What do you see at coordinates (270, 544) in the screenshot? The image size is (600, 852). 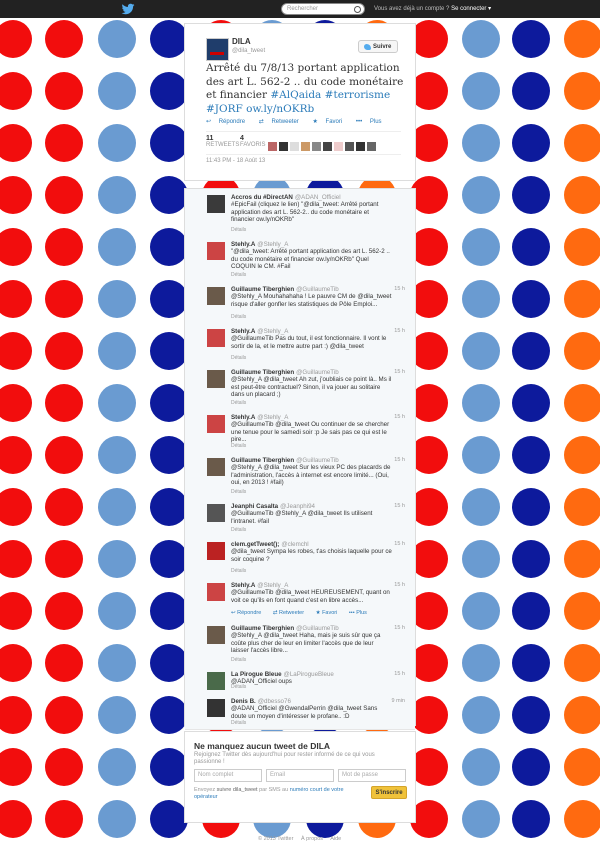 I see `reply-author: clem.getTweet(); @clemchl` at bounding box center [270, 544].